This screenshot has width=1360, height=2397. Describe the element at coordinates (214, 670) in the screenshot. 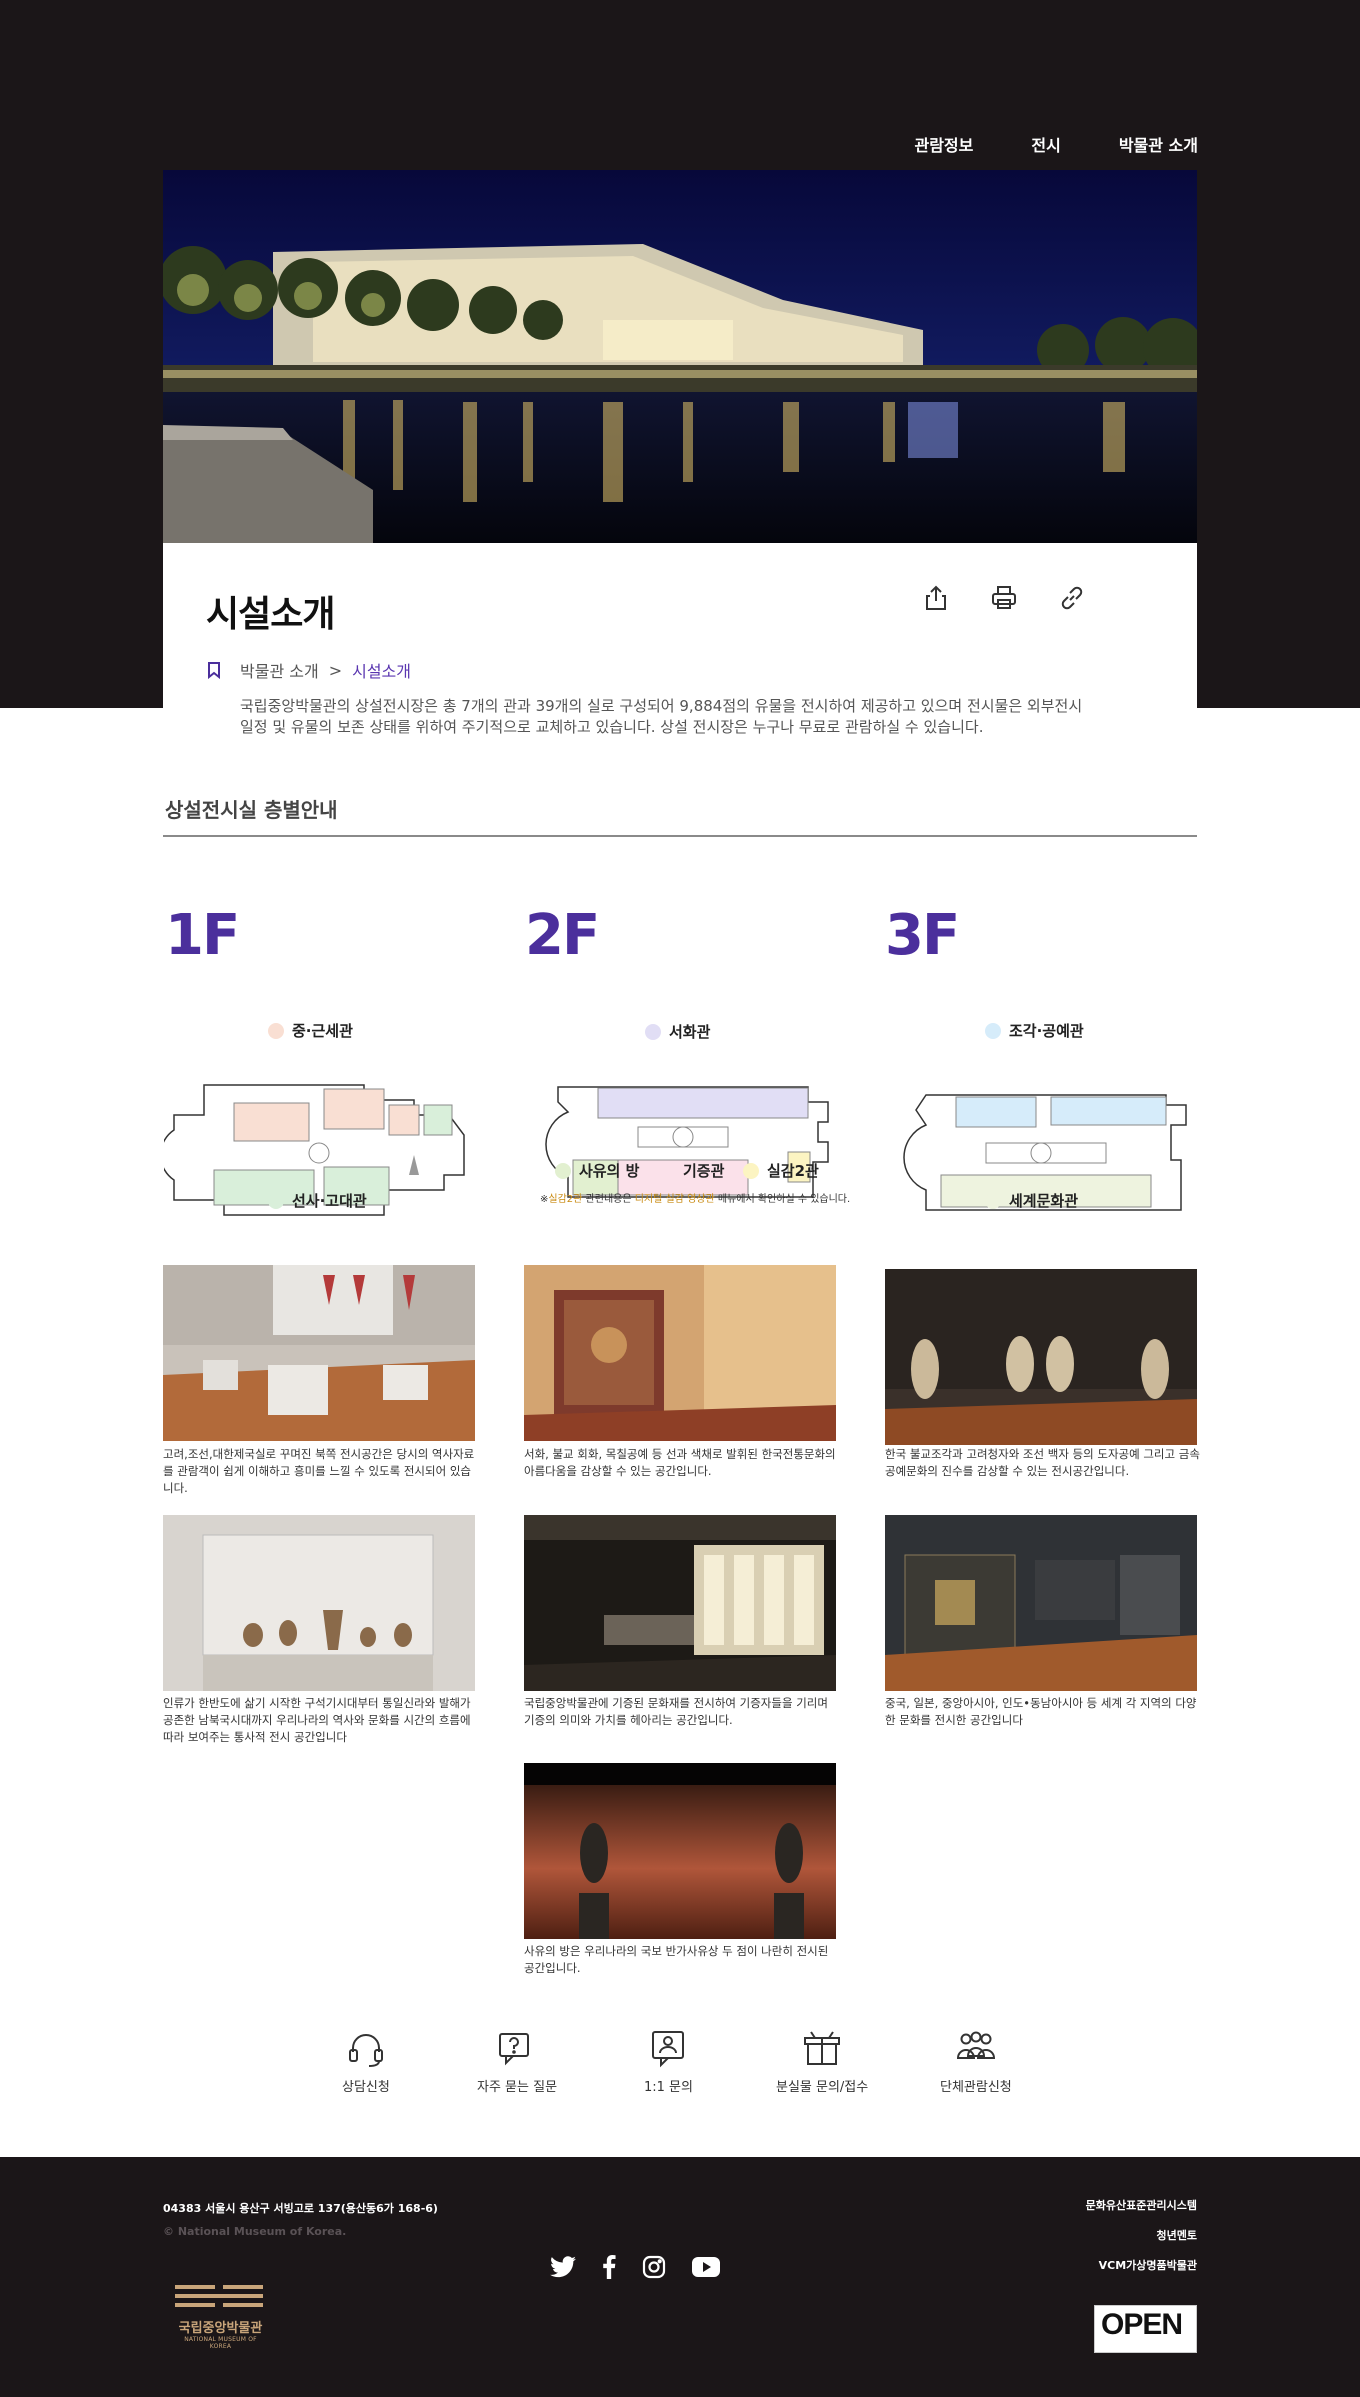

I see `bookmark-icon` at that location.